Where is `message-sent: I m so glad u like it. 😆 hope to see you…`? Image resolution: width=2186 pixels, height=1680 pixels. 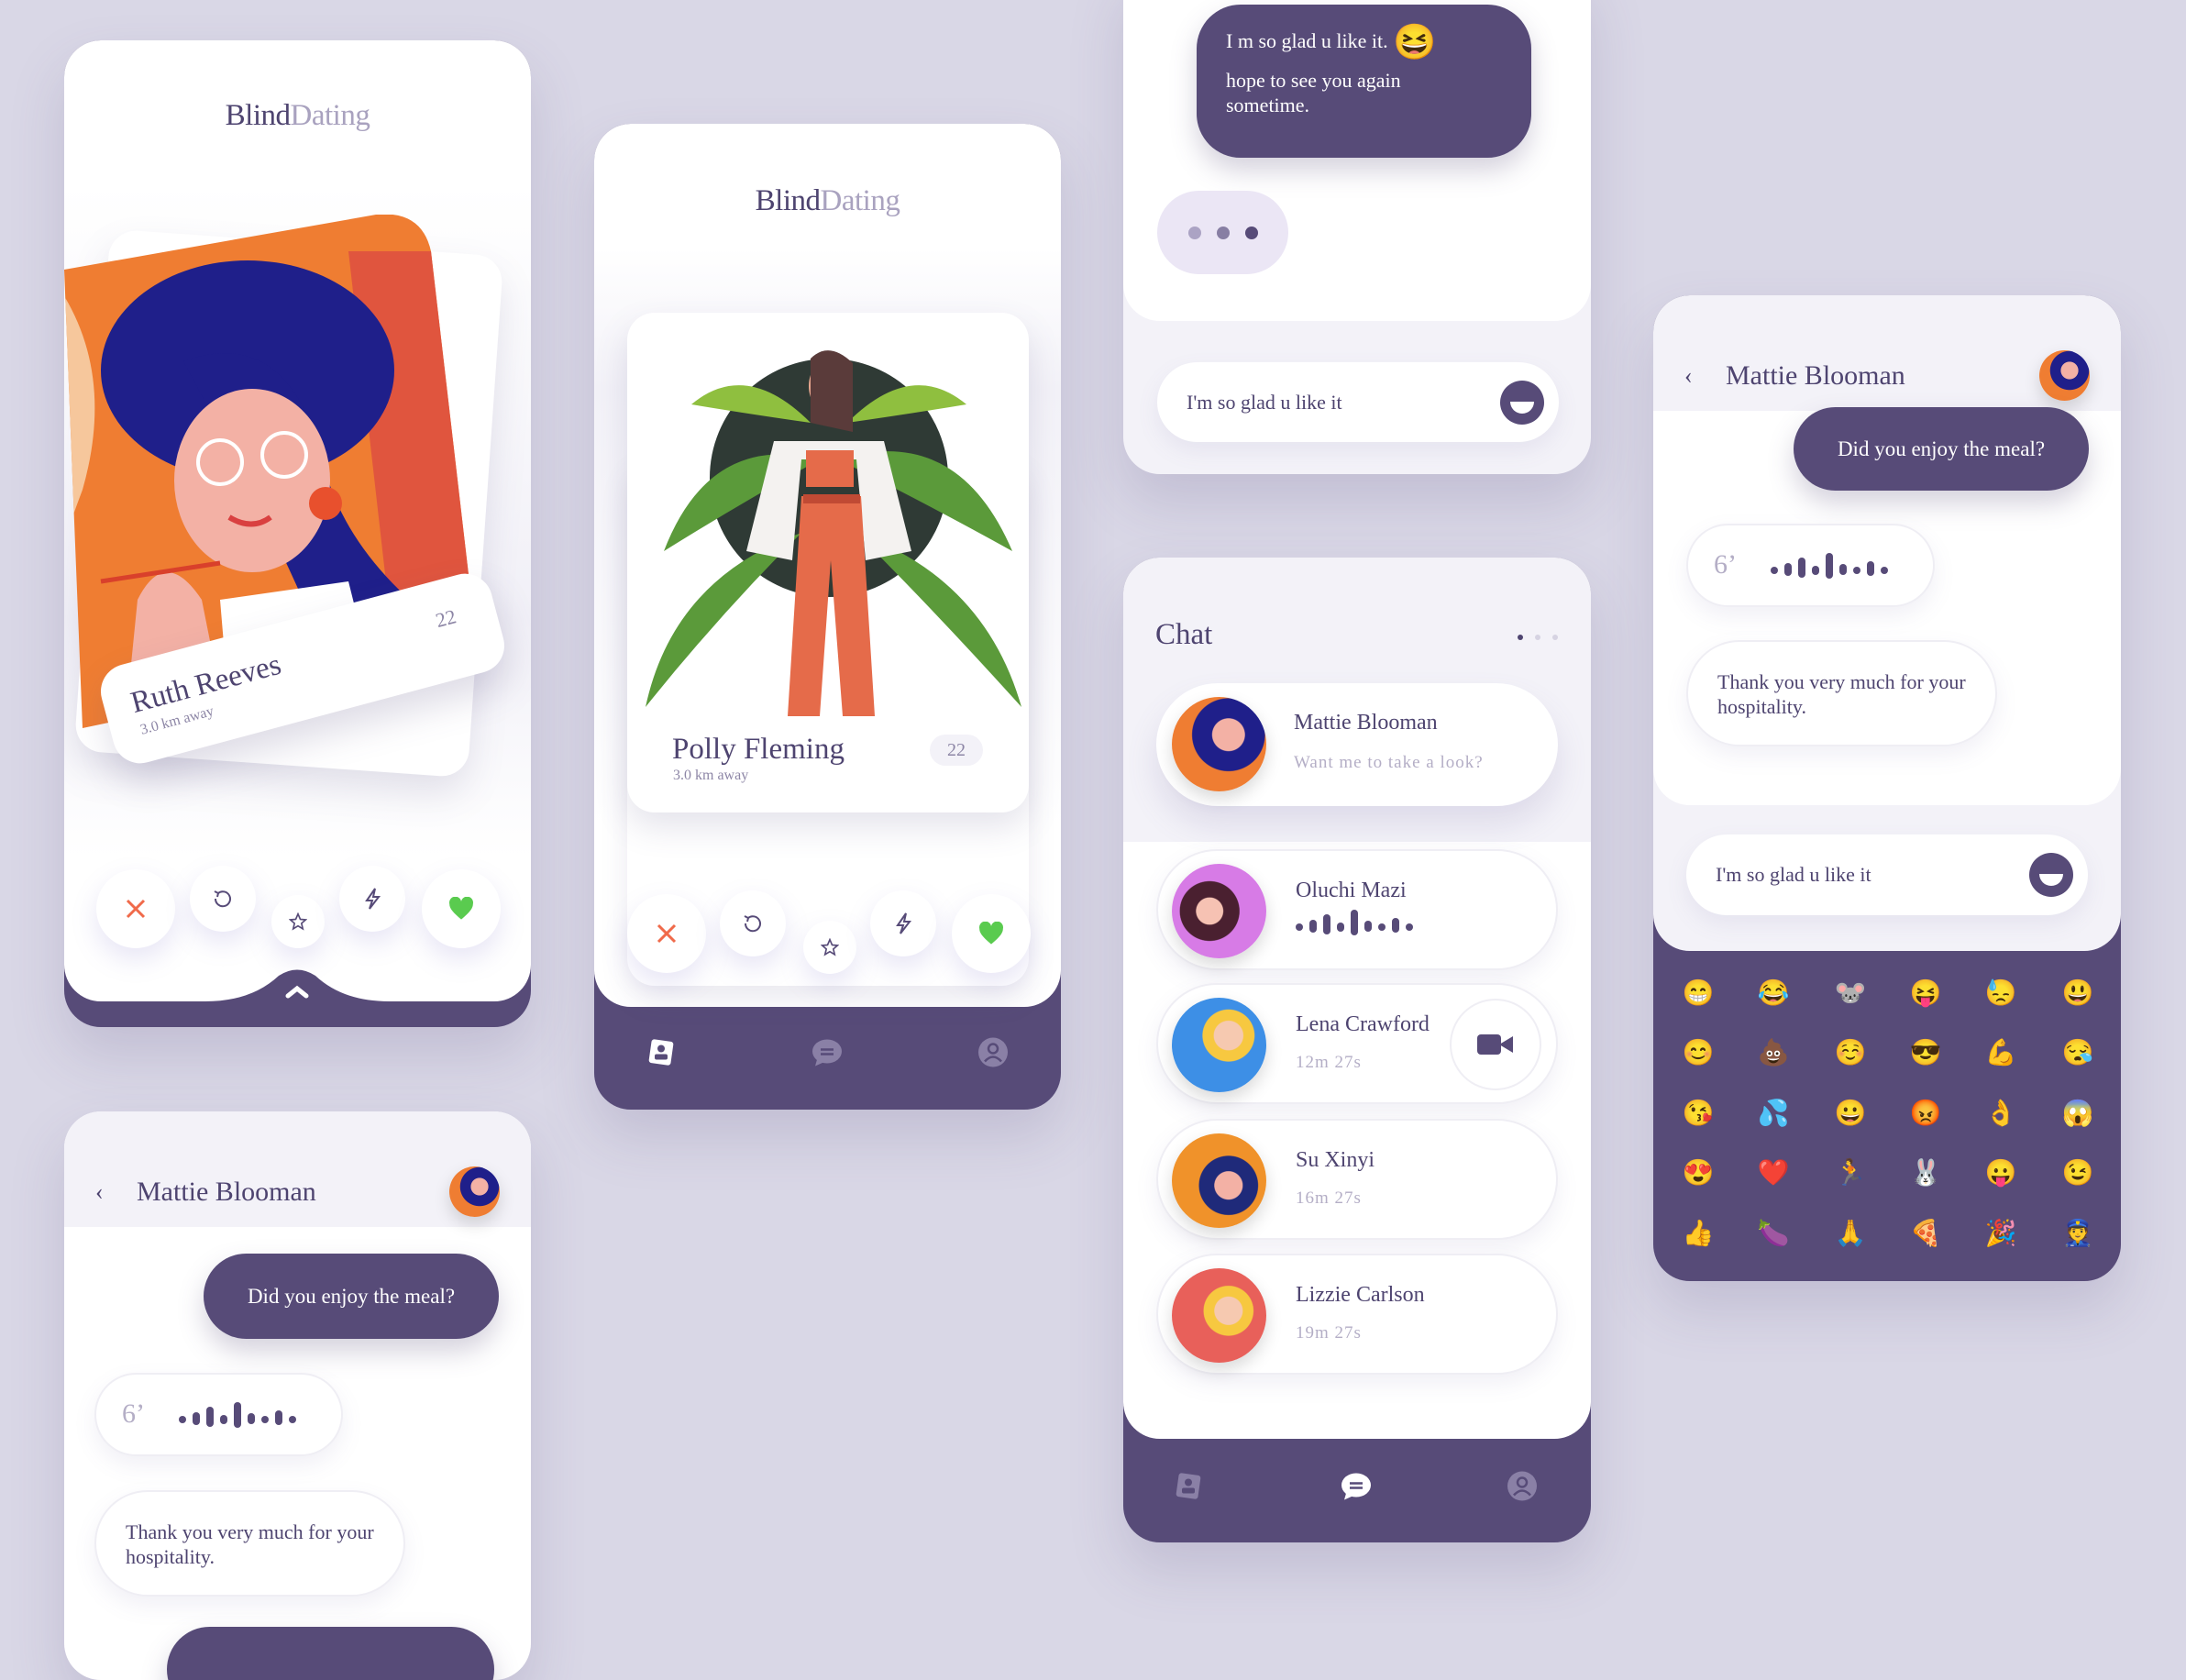 message-sent: I m so glad u like it. 😆 hope to see you… is located at coordinates (1364, 81).